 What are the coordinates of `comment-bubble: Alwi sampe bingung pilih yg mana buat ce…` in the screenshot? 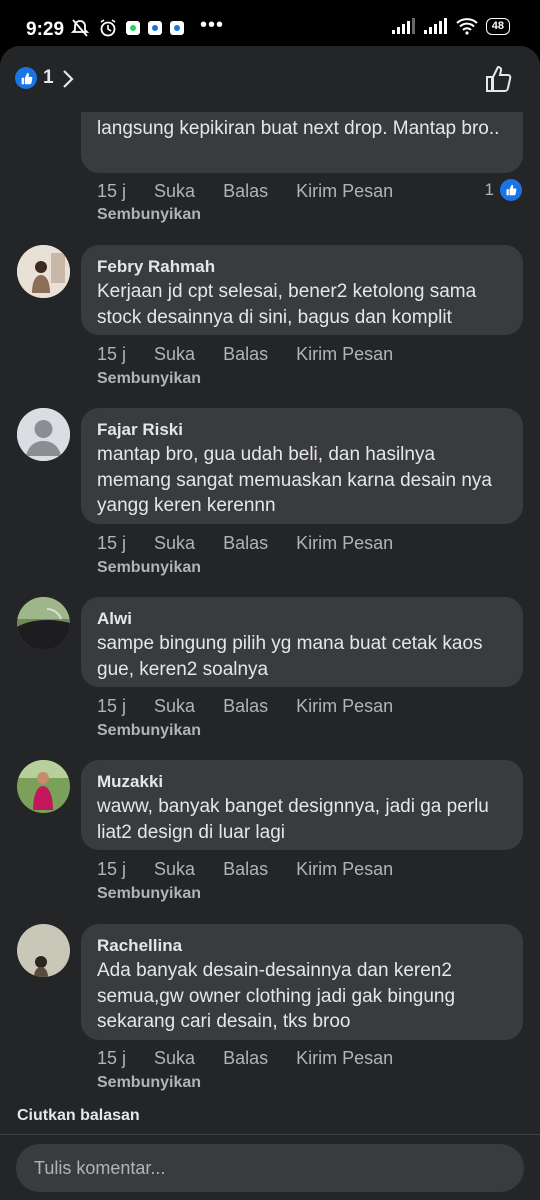 It's located at (302, 642).